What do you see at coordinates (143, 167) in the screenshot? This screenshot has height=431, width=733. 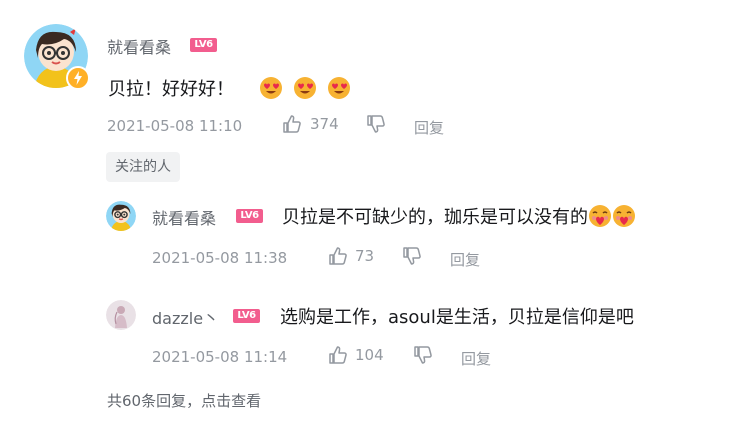 I see `followed-tag: 关注的人` at bounding box center [143, 167].